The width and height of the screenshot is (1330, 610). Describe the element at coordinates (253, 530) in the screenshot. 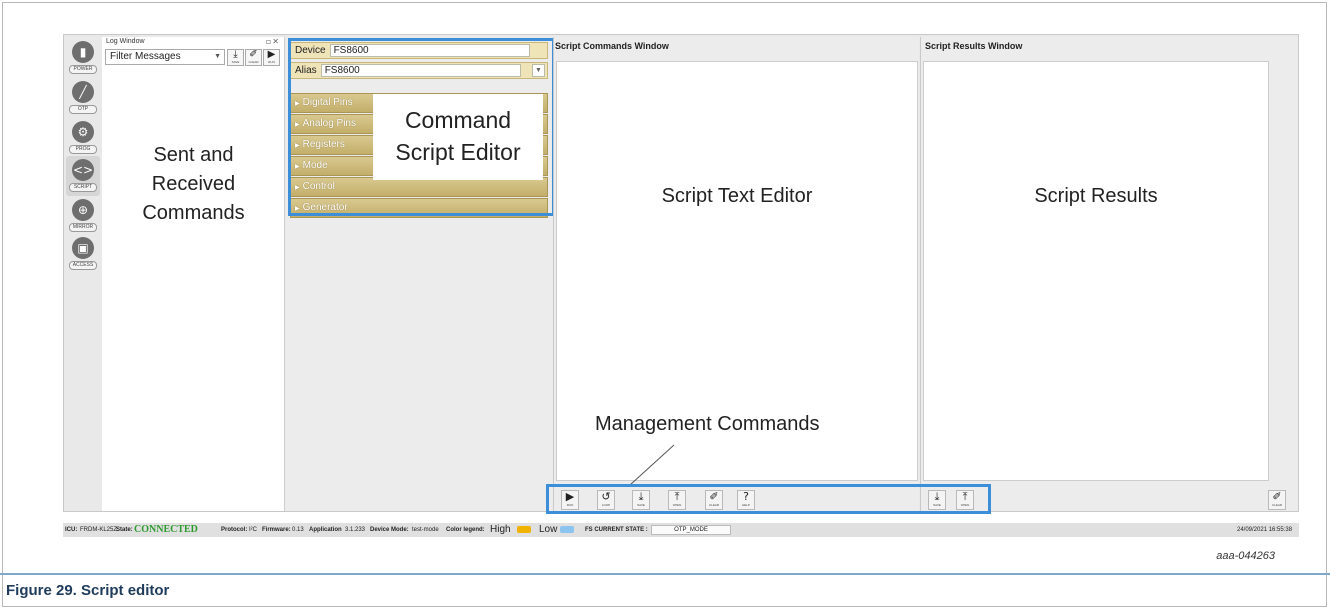

I see `protocol-value: I²C` at that location.